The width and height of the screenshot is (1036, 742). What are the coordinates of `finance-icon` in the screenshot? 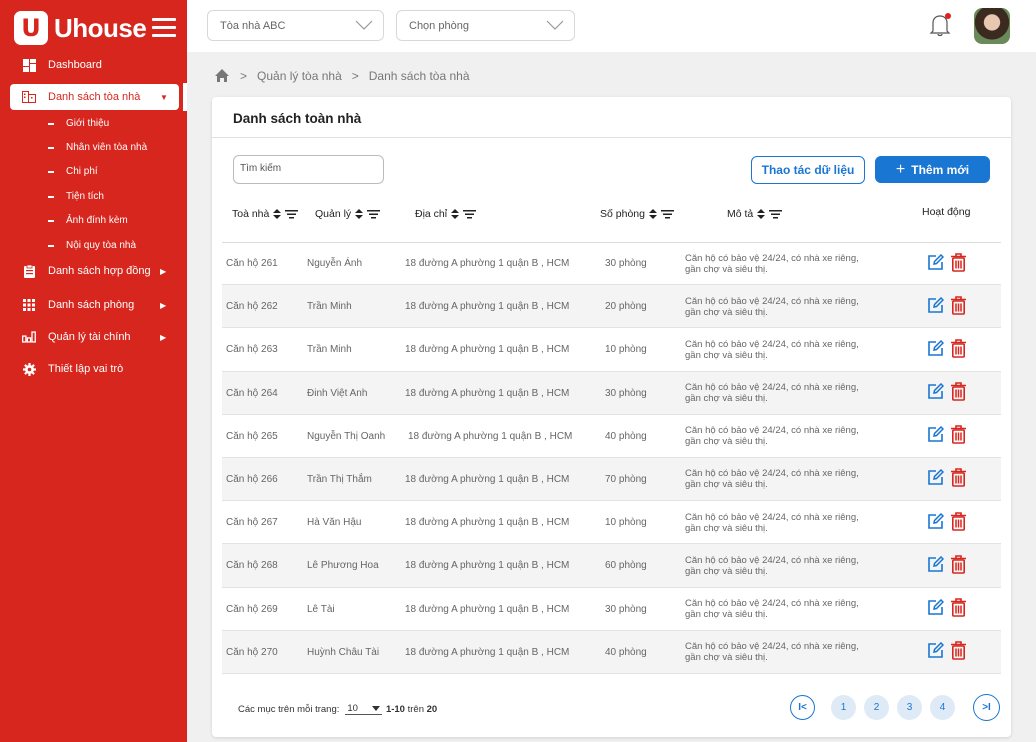 It's located at (29, 337).